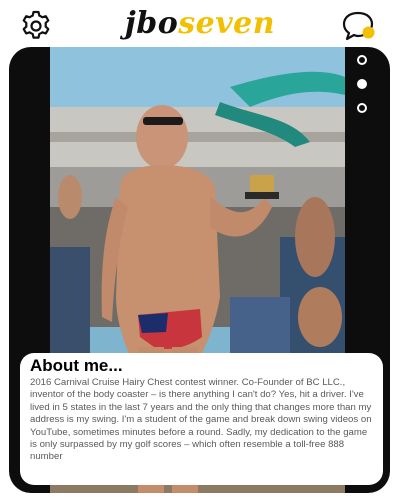 The width and height of the screenshot is (400, 500). What do you see at coordinates (365, 91) in the screenshot?
I see `carousel-indicator` at bounding box center [365, 91].